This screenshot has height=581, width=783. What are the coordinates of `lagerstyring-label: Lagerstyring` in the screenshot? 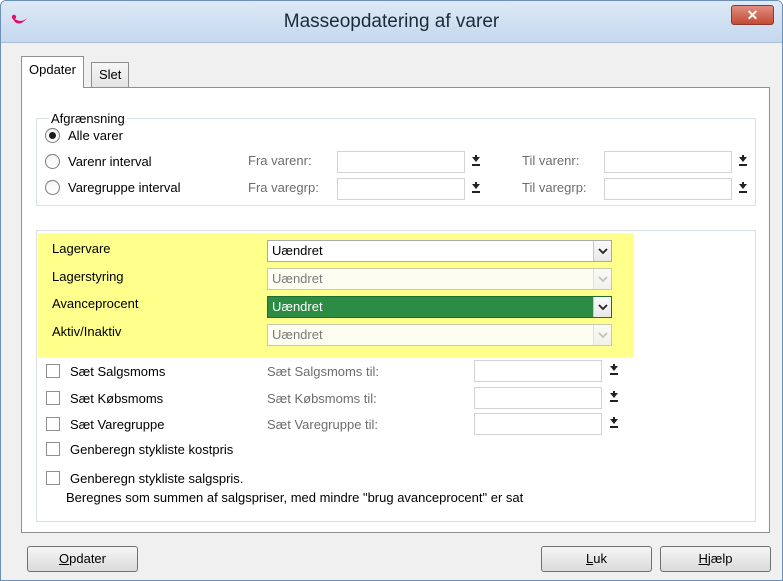 It's located at (88, 276).